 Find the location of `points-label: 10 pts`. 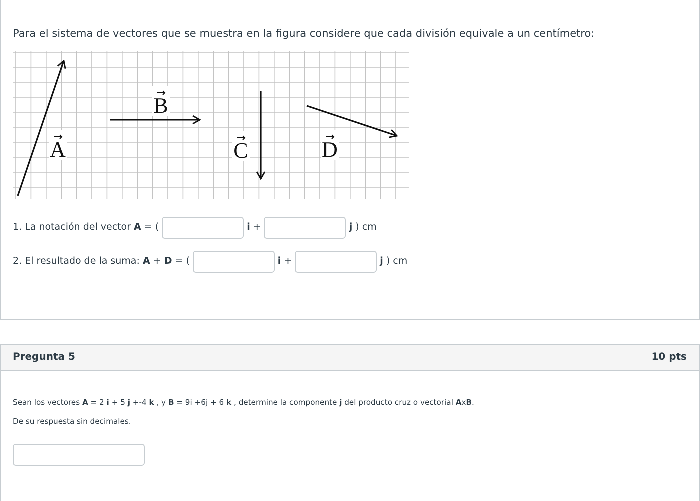

points-label: 10 pts is located at coordinates (669, 358).